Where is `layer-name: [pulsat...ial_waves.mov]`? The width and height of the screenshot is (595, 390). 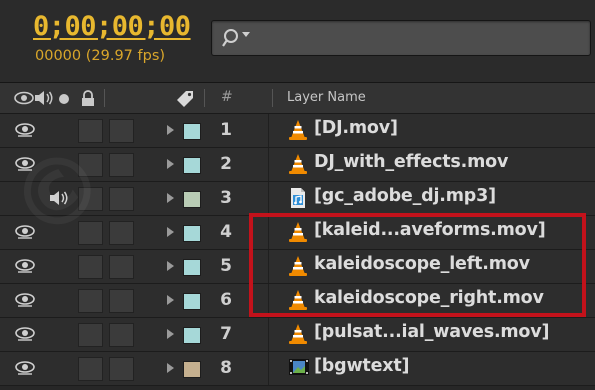
layer-name: [pulsat...ial_waves.mov] is located at coordinates (431, 332).